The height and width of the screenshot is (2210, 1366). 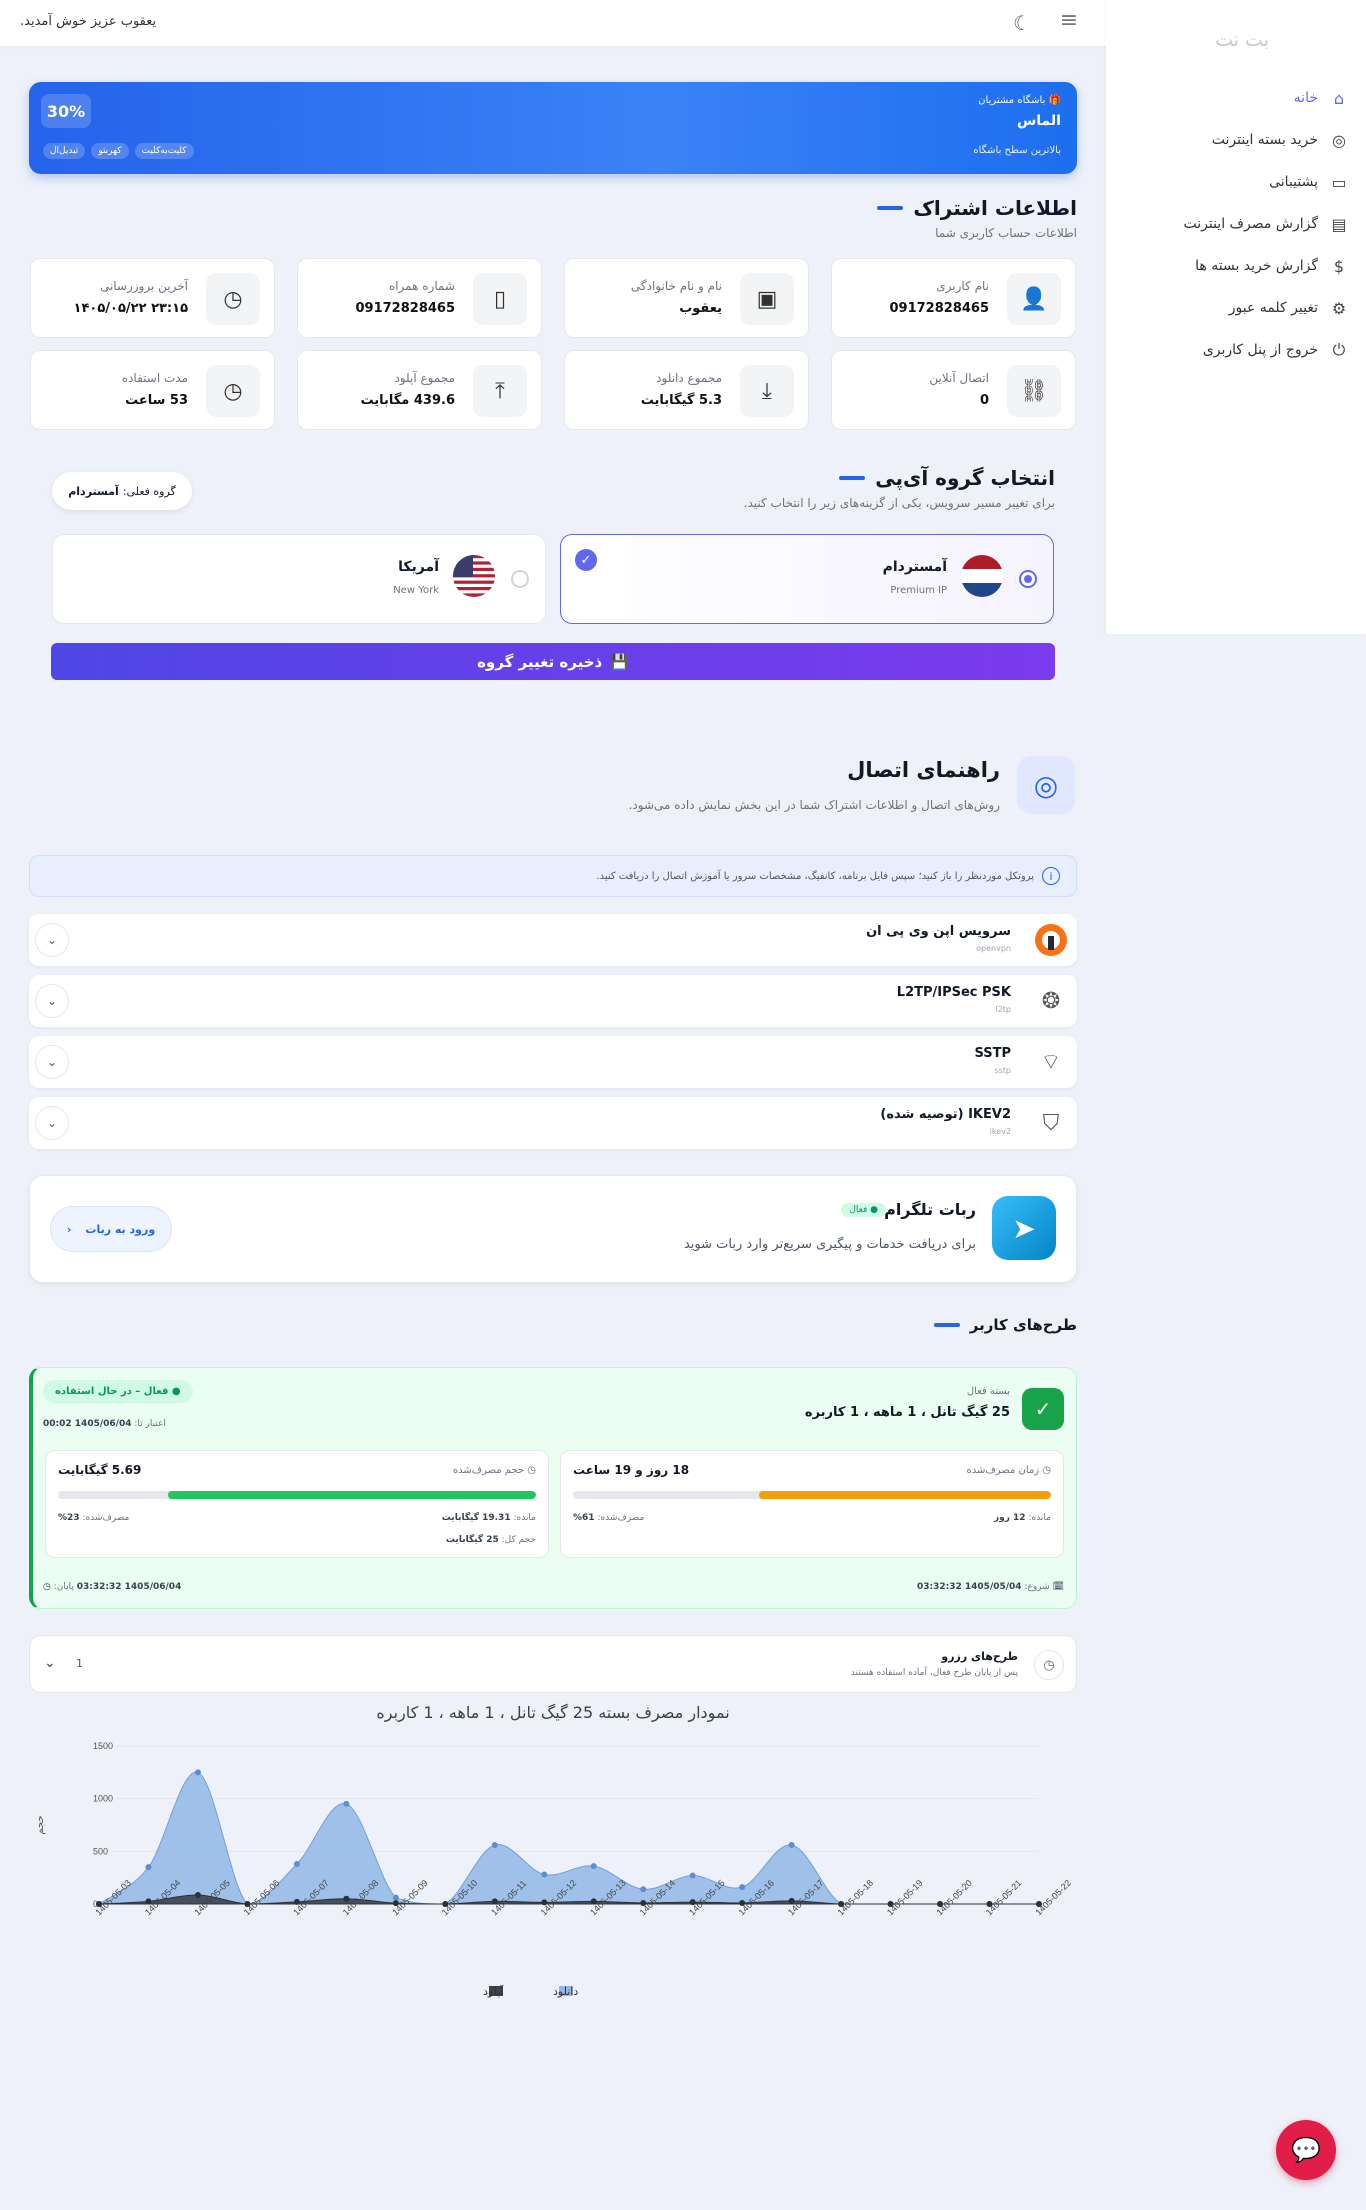 What do you see at coordinates (1339, 266) in the screenshot?
I see `dollar-icon: $` at bounding box center [1339, 266].